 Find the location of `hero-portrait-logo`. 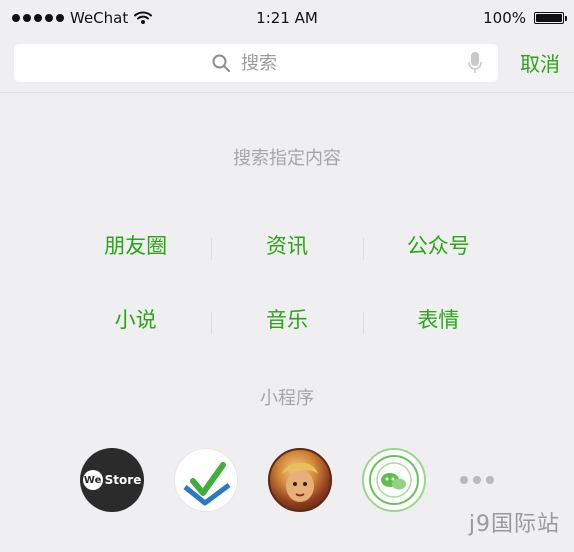

hero-portrait-logo is located at coordinates (300, 482).